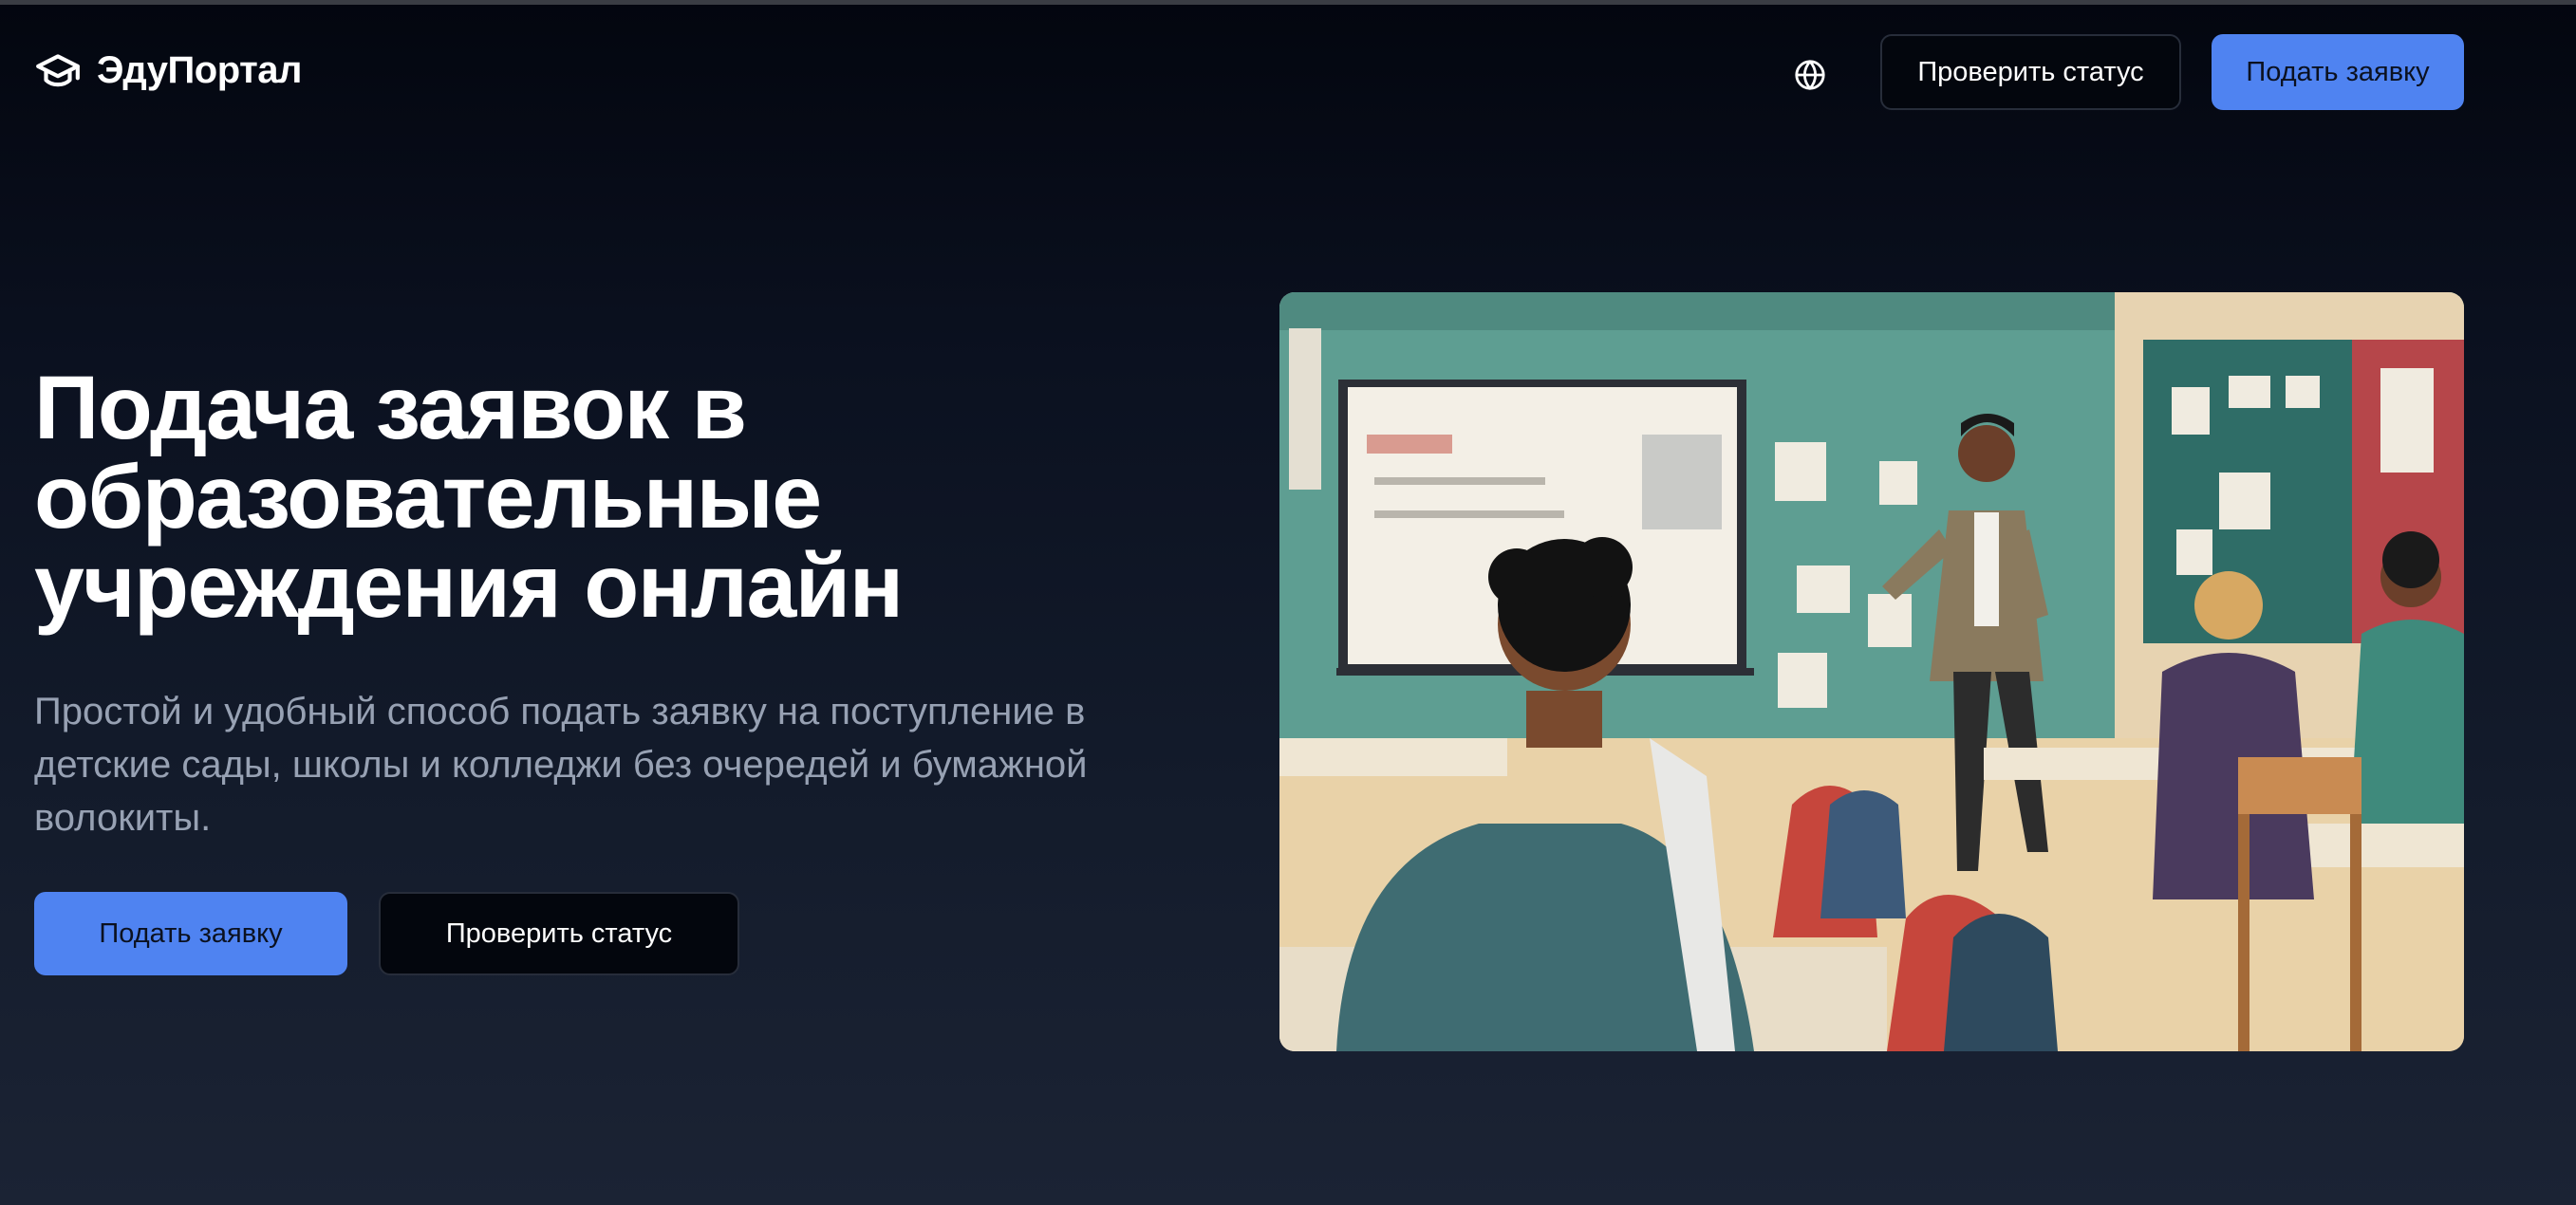  Describe the element at coordinates (1288, 72) in the screenshot. I see `site-header: ЭдуПортал Проверить статус Подать заявку` at that location.